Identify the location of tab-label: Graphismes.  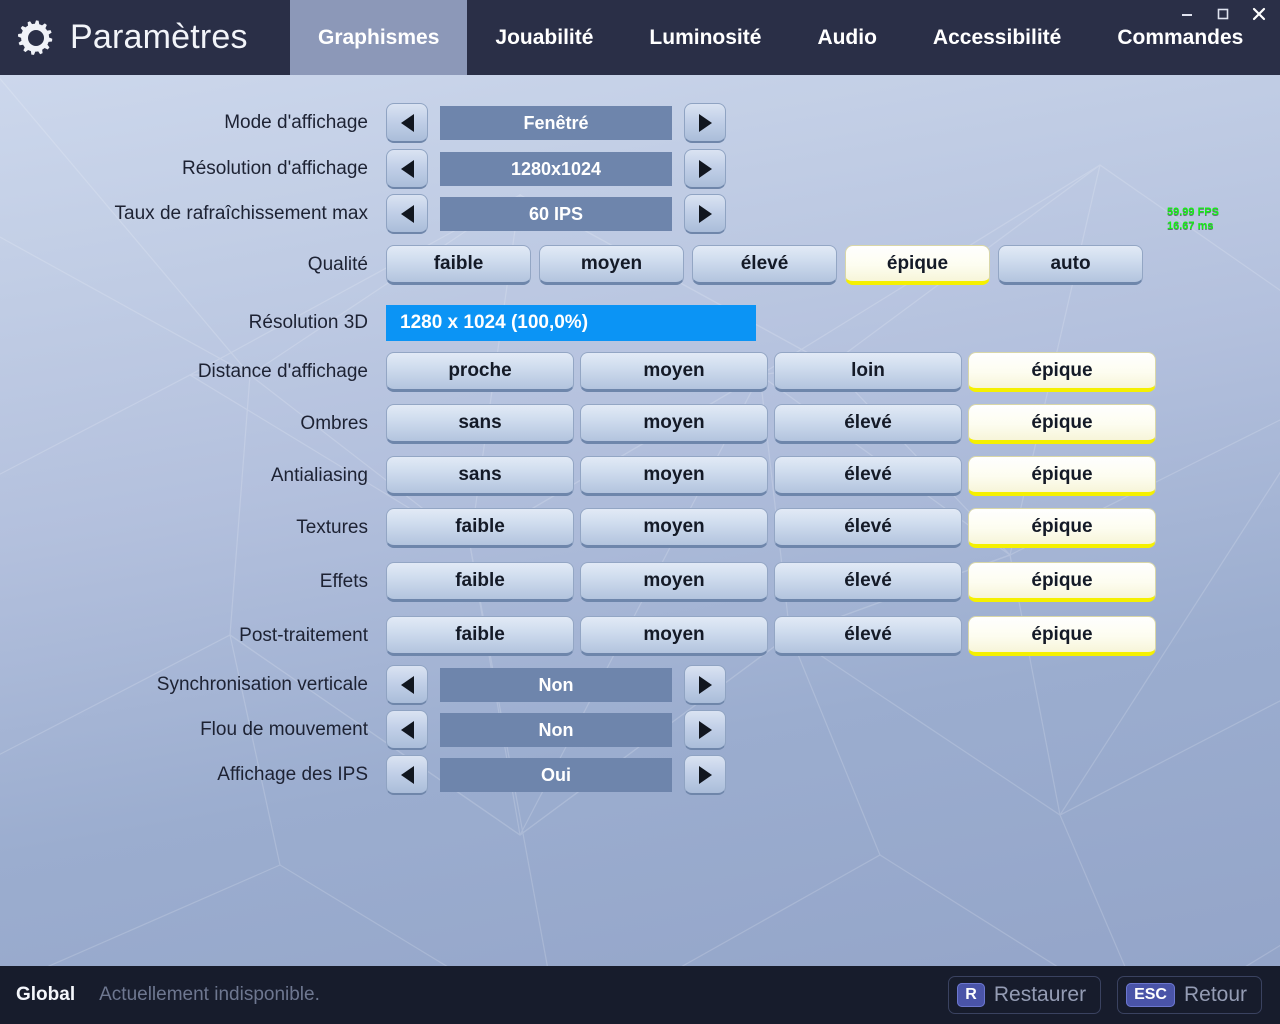
(379, 37).